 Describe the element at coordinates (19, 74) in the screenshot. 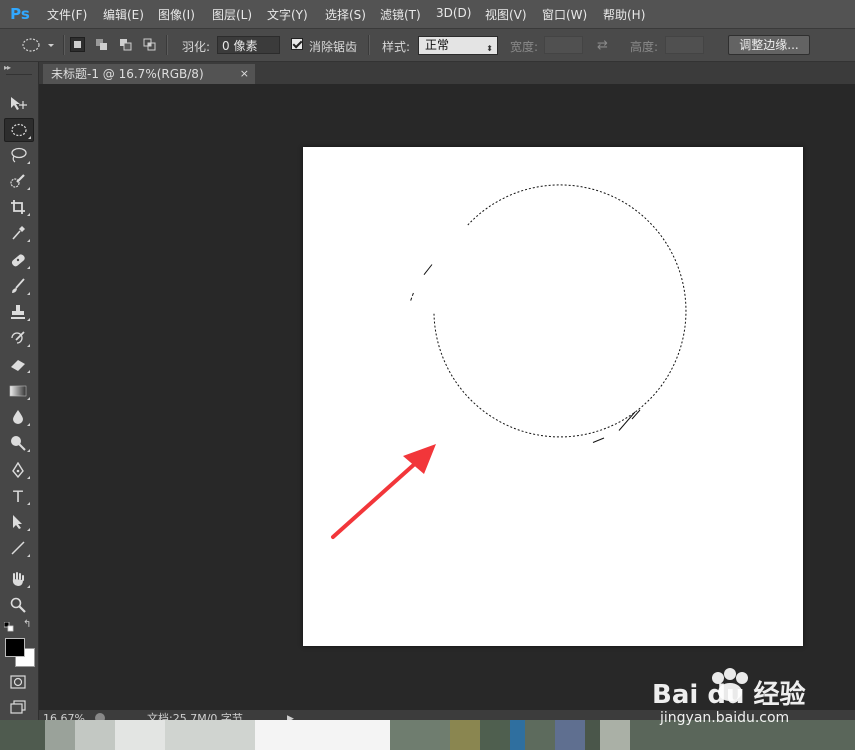

I see `panel-grip` at that location.